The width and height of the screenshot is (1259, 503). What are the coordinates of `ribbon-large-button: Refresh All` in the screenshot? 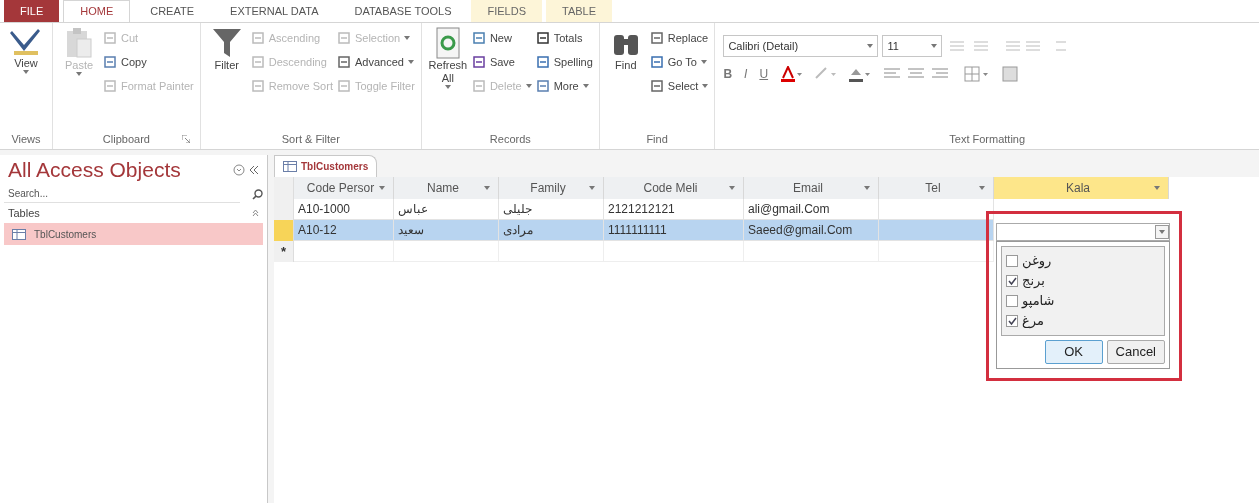 It's located at (447, 58).